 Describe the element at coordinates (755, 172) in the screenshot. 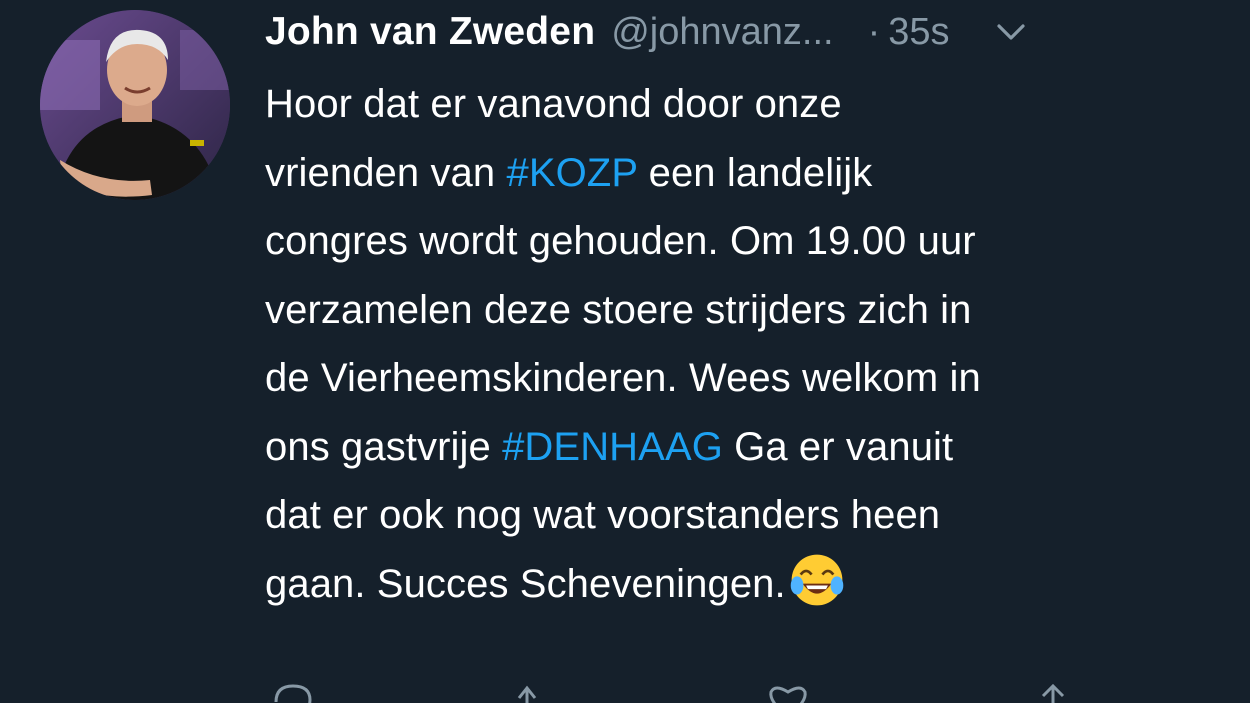

I see `tweet-text-segment: een landelijk` at that location.